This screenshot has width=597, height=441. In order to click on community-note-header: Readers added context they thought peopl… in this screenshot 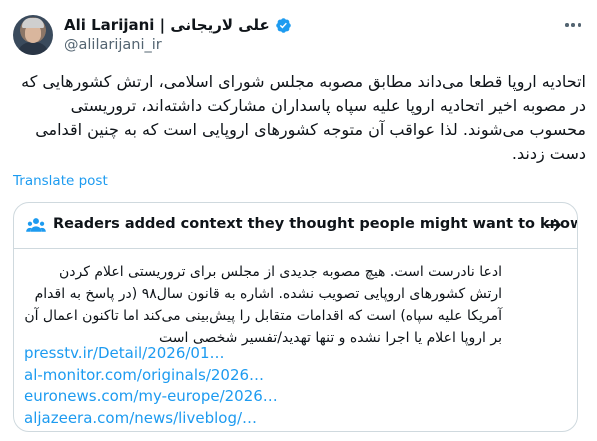, I will do `click(295, 226)`.